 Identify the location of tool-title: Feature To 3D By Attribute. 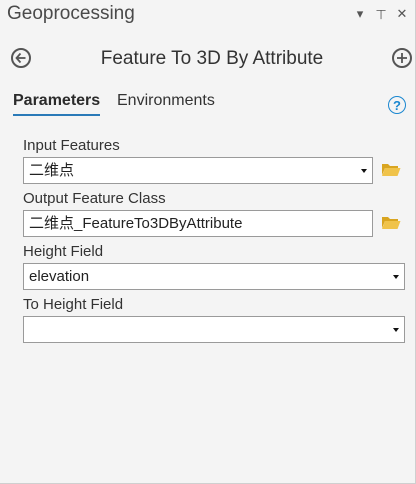
(212, 58).